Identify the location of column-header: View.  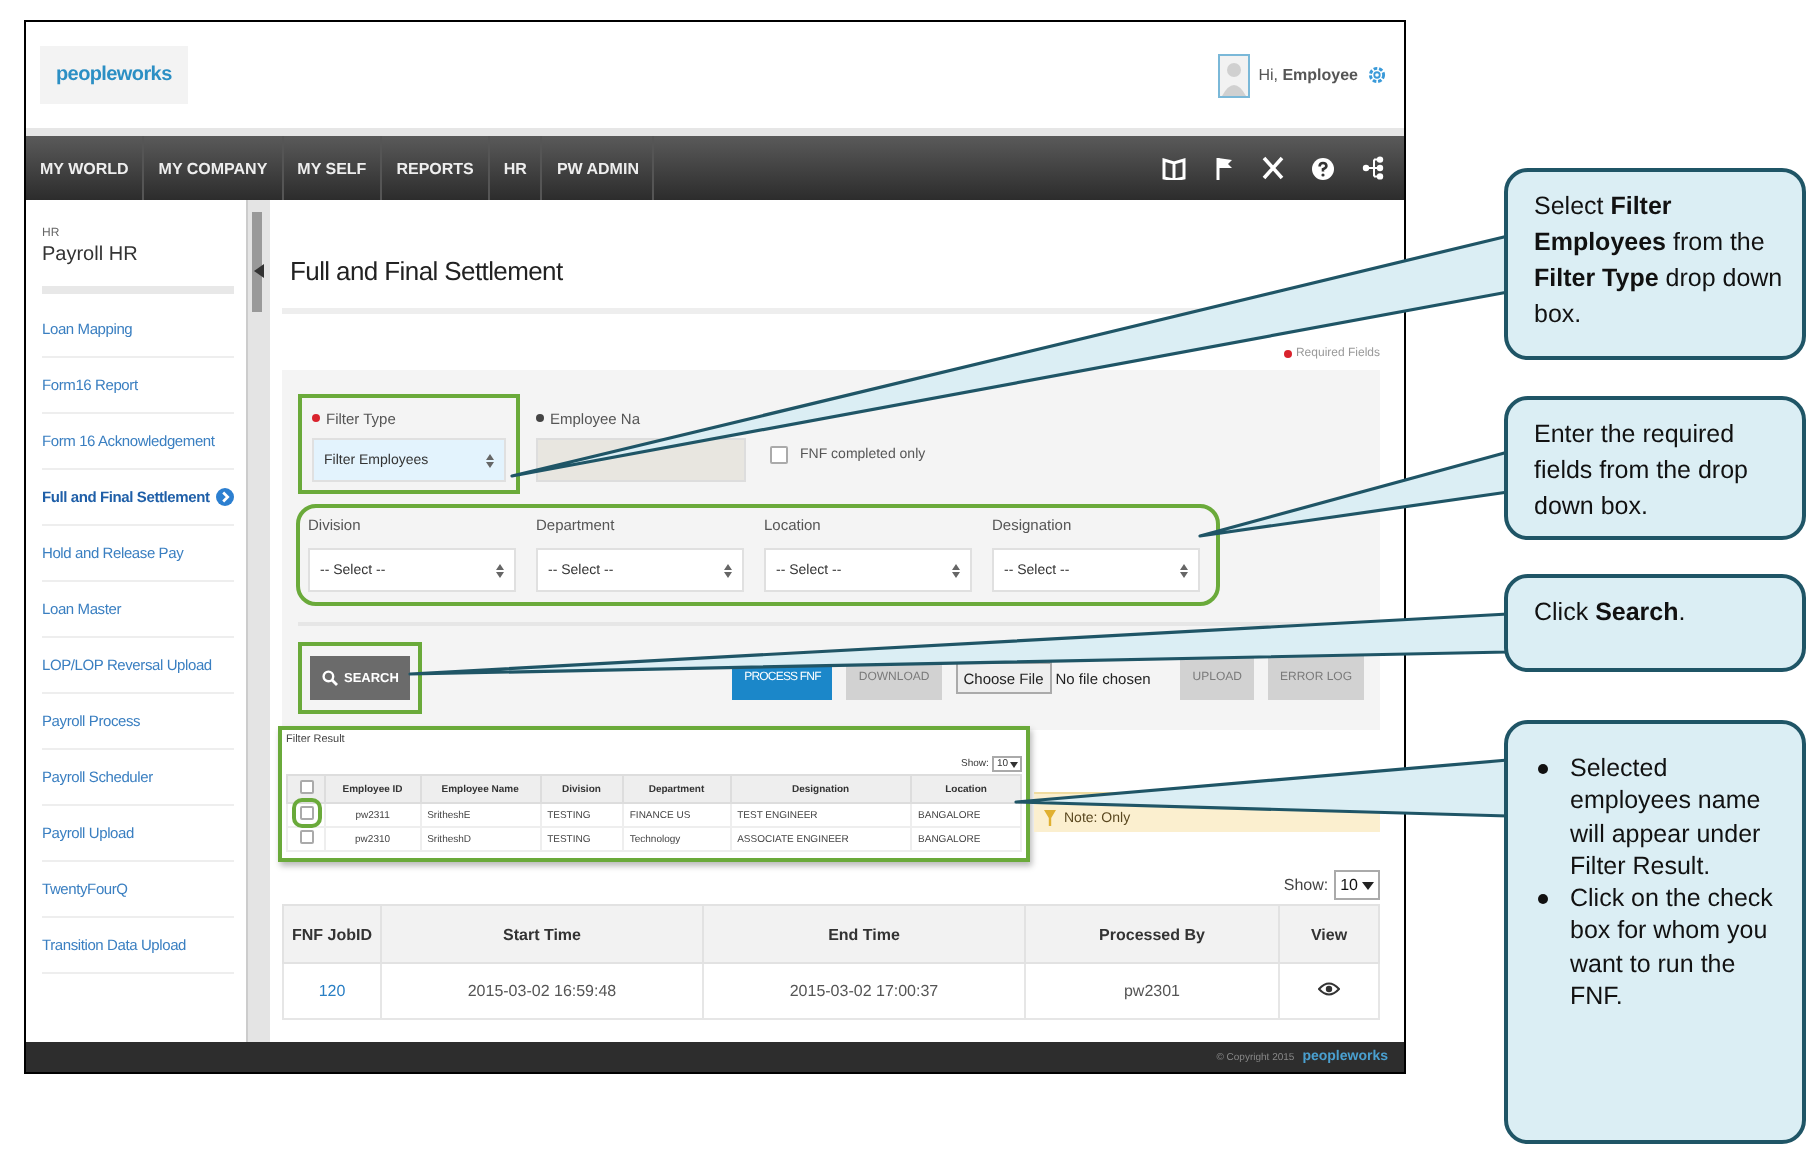
(1329, 934).